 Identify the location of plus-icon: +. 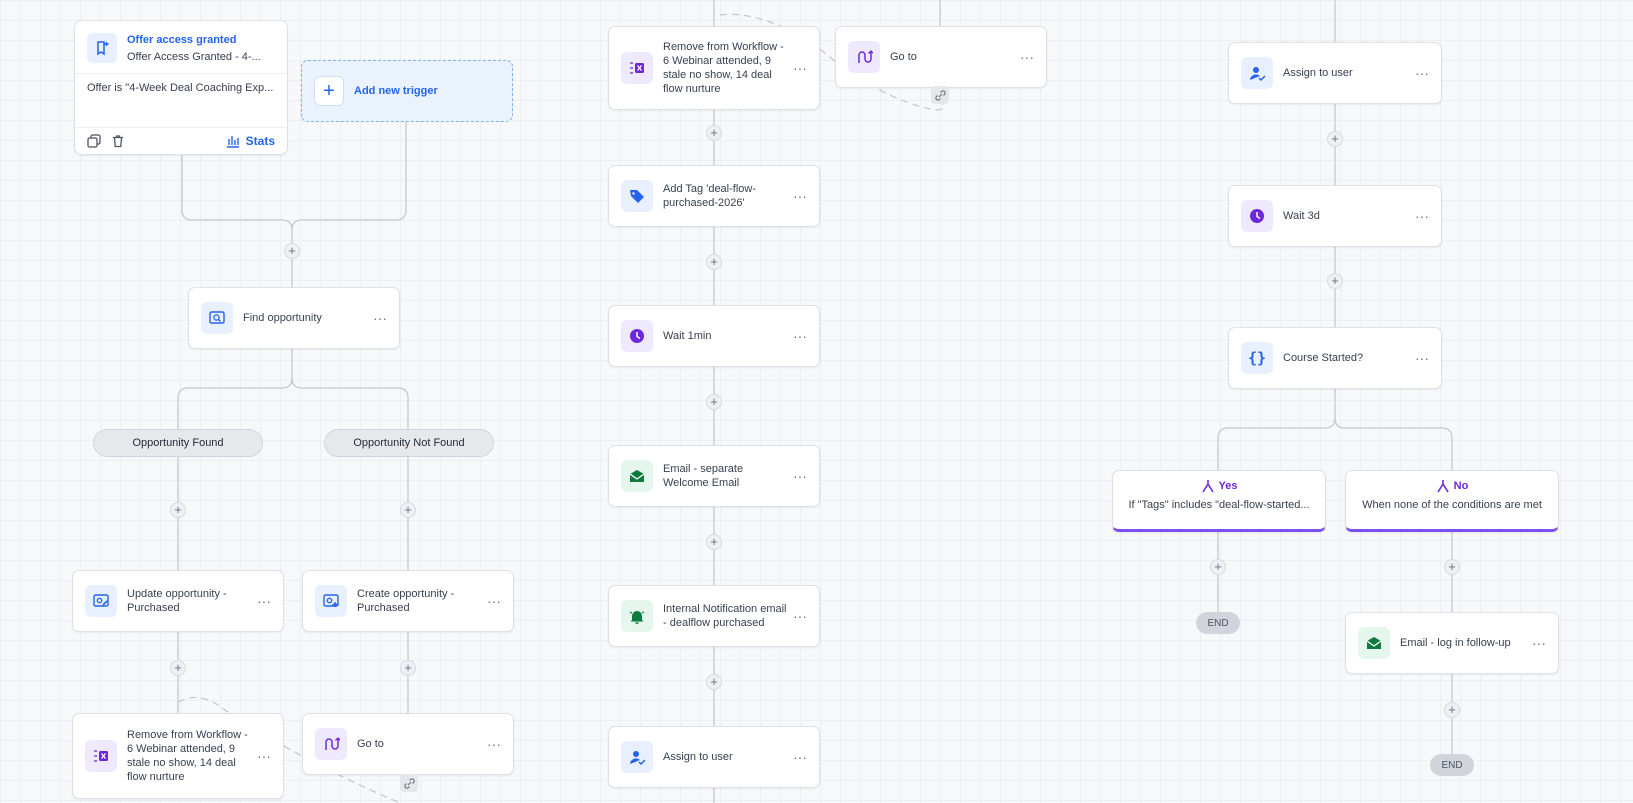
(329, 91).